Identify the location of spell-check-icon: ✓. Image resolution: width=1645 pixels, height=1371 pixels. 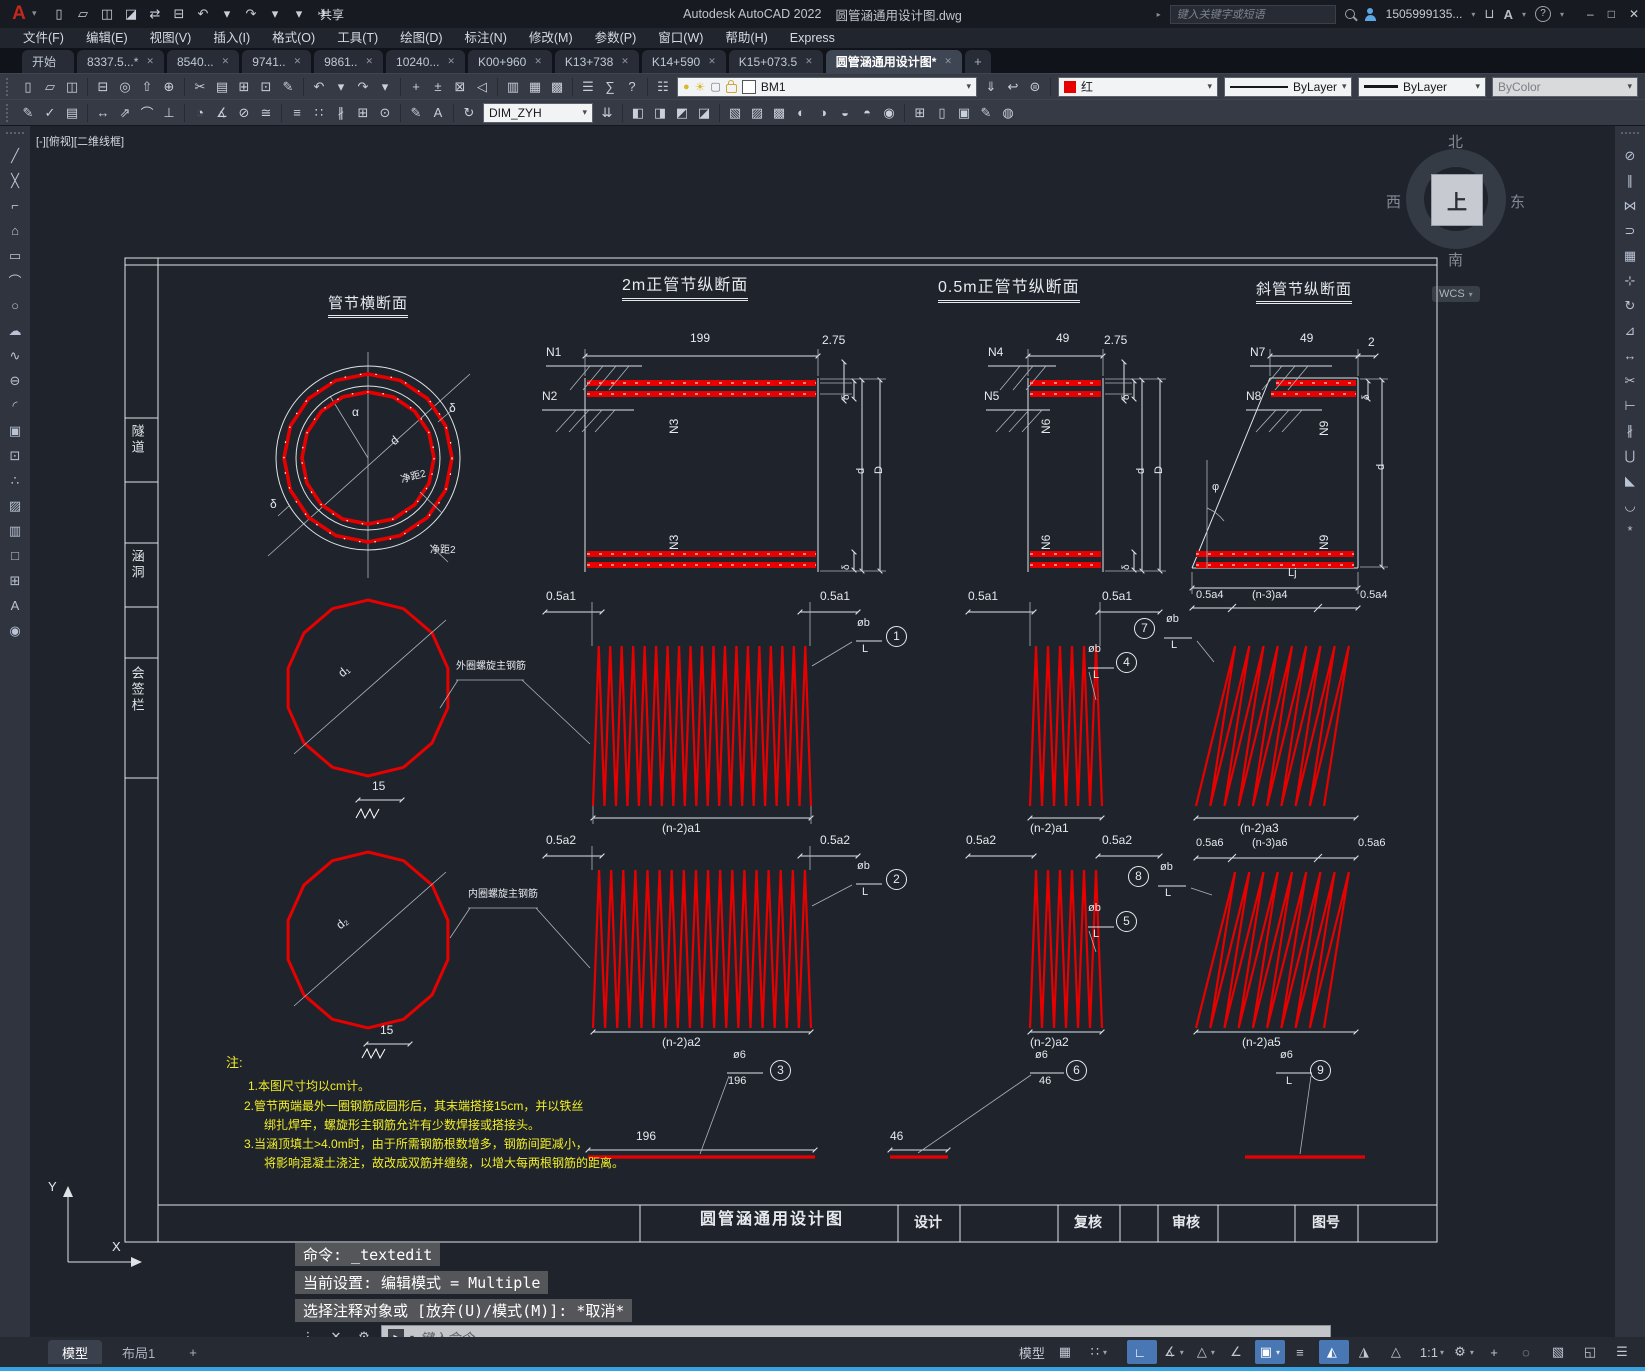
(50, 113).